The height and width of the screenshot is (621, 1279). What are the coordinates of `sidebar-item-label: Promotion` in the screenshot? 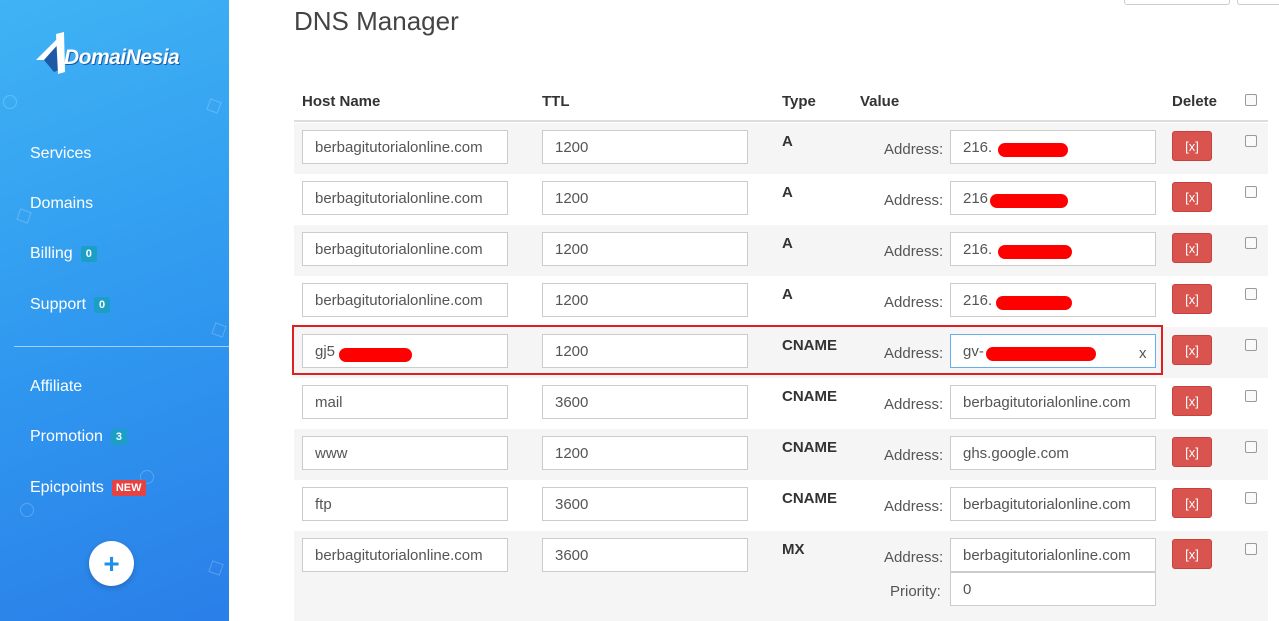 It's located at (66, 436).